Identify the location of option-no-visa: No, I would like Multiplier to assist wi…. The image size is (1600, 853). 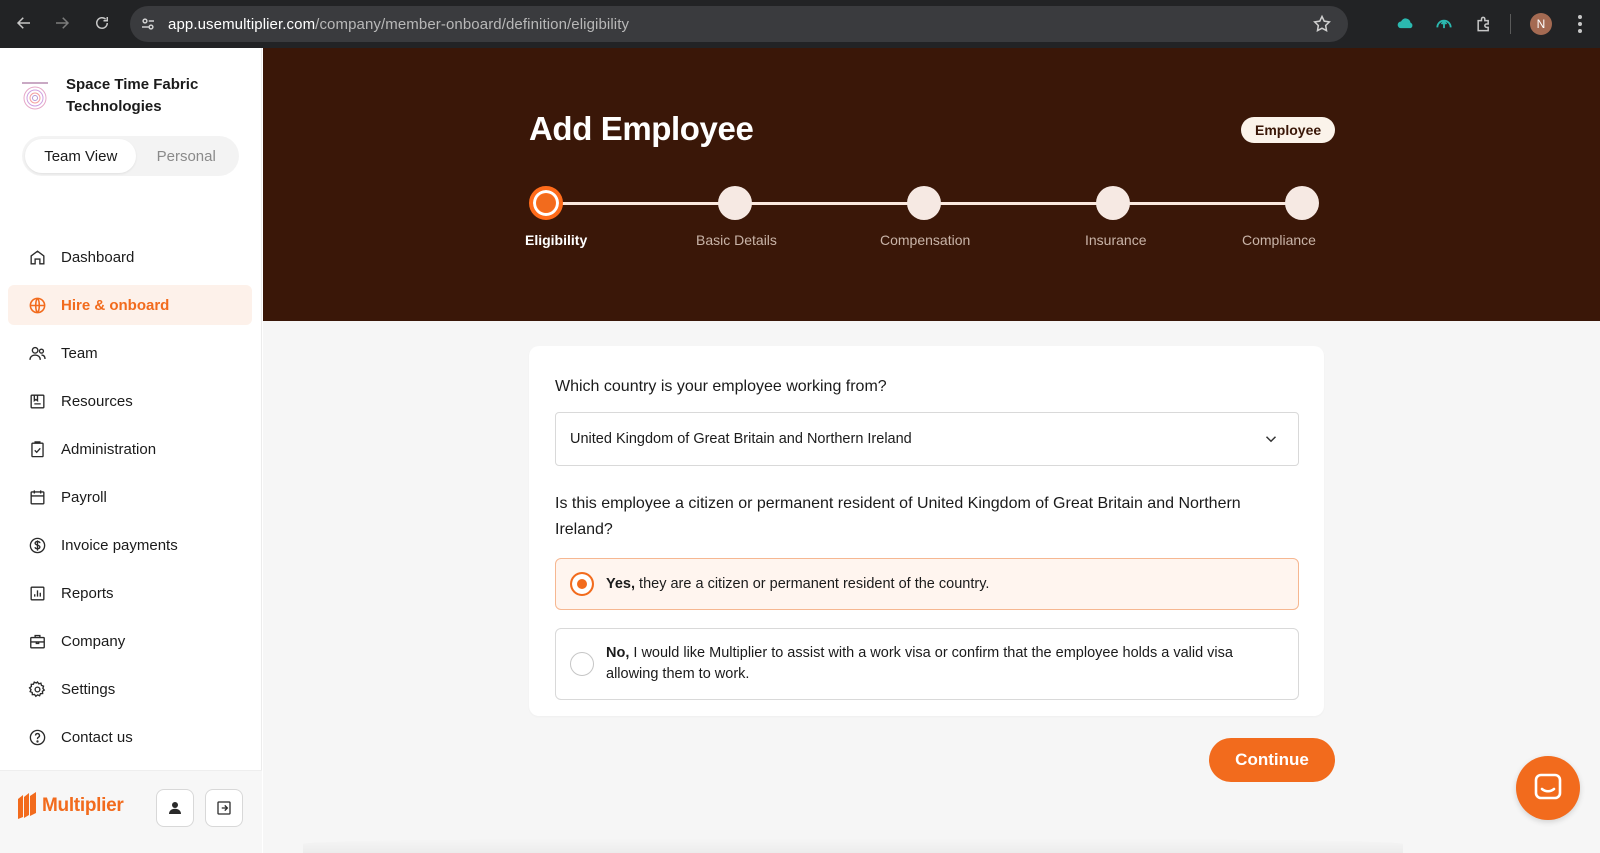
(927, 664).